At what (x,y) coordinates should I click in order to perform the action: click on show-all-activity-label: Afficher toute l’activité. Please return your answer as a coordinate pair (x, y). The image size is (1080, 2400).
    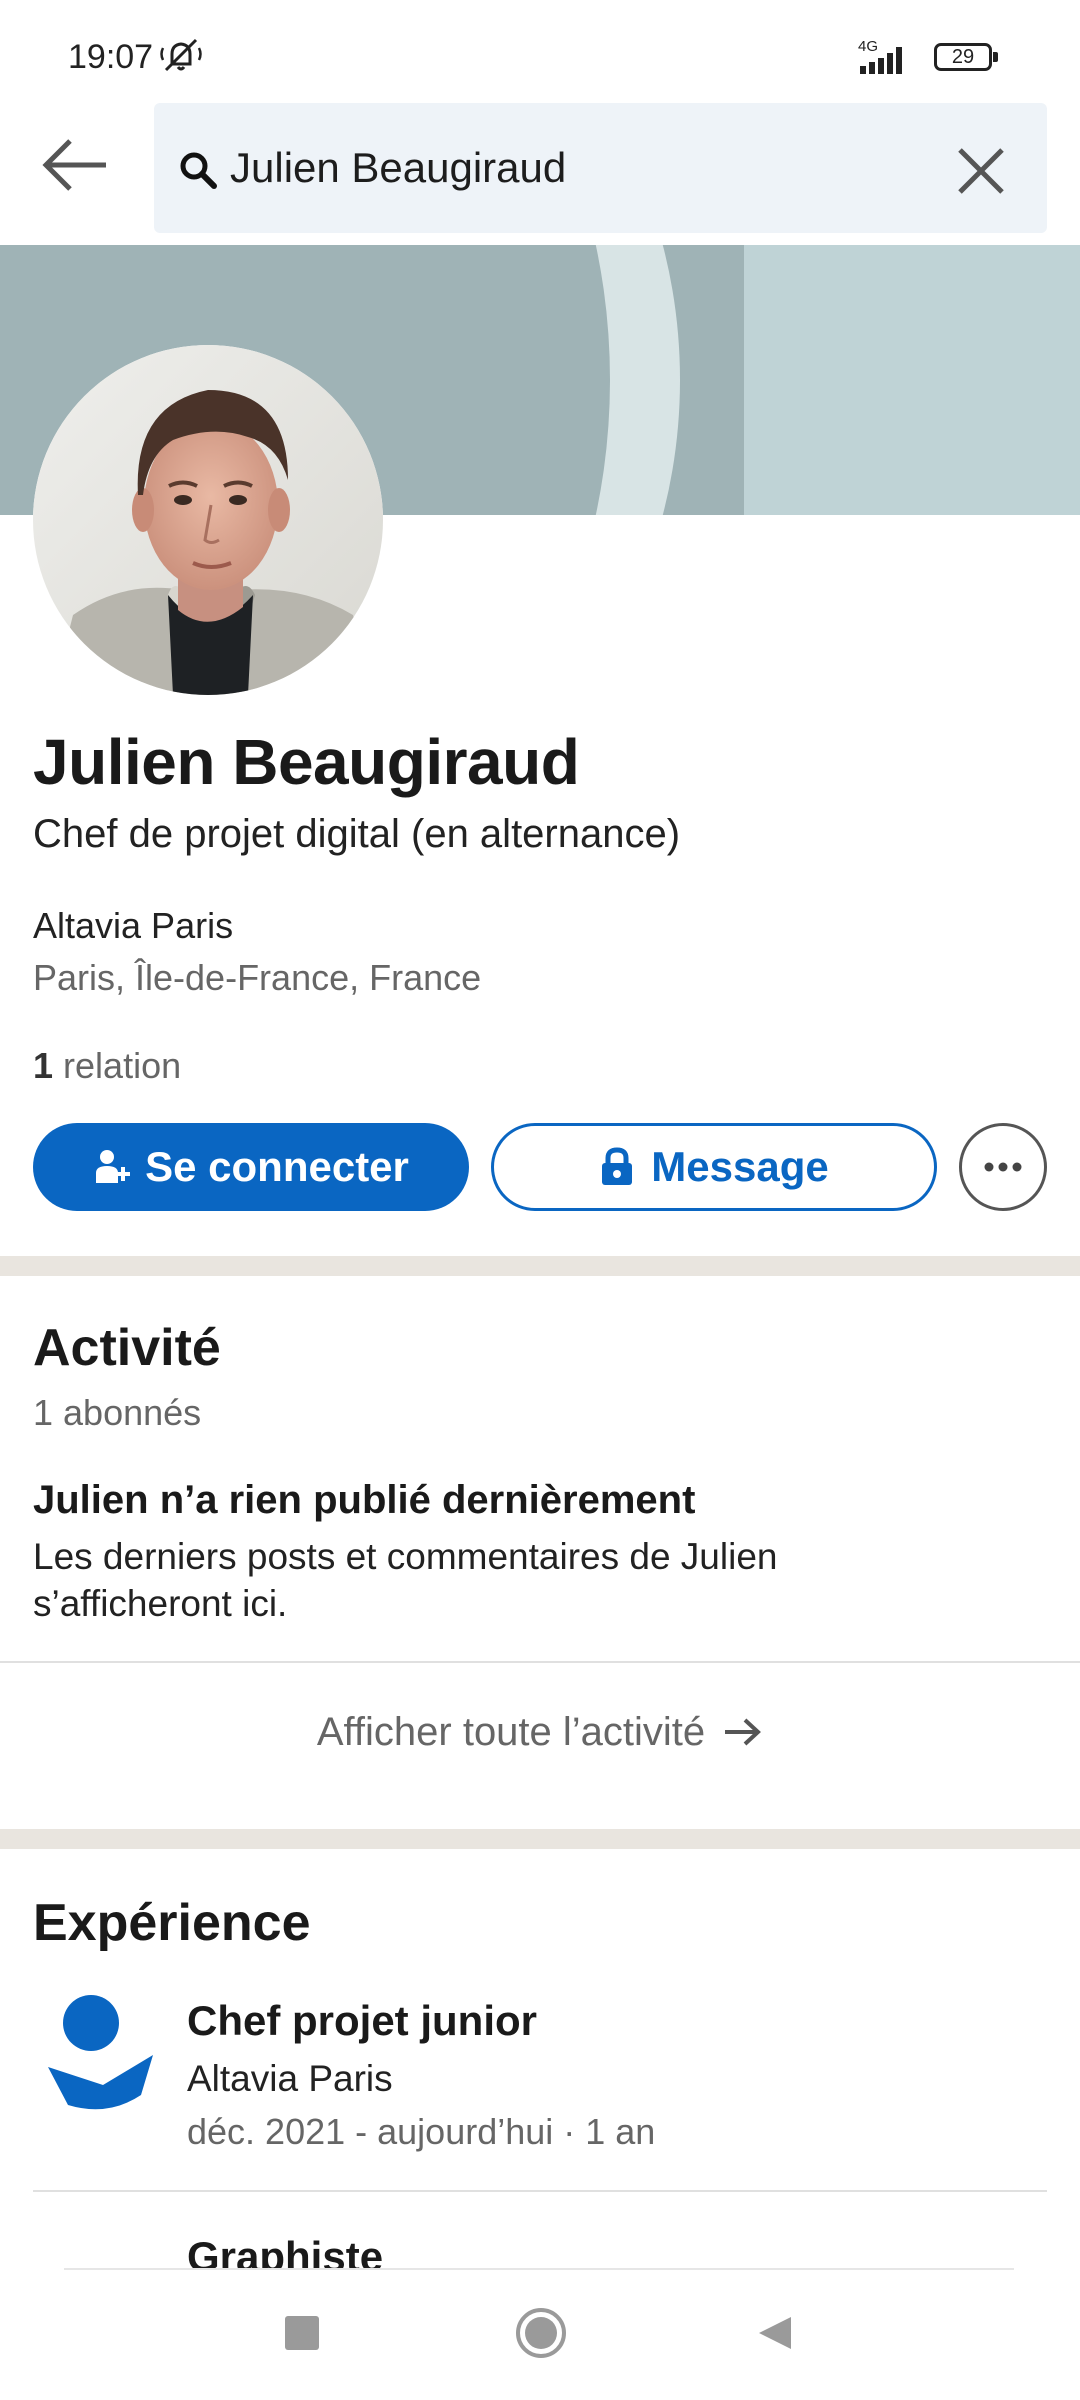
    Looking at the image, I should click on (511, 1731).